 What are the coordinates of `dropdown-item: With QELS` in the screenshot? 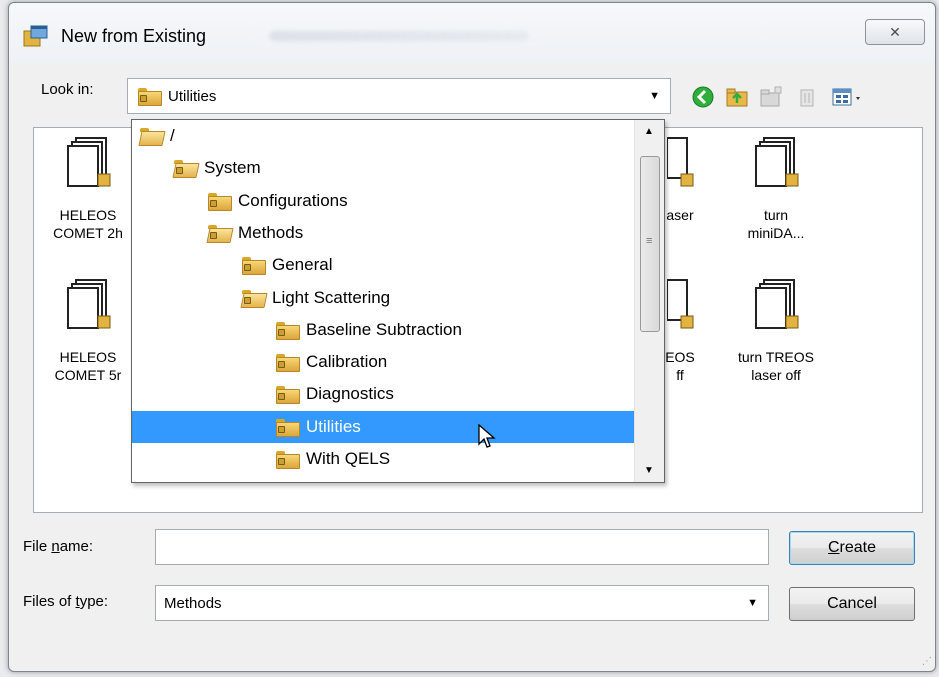 It's located at (383, 459).